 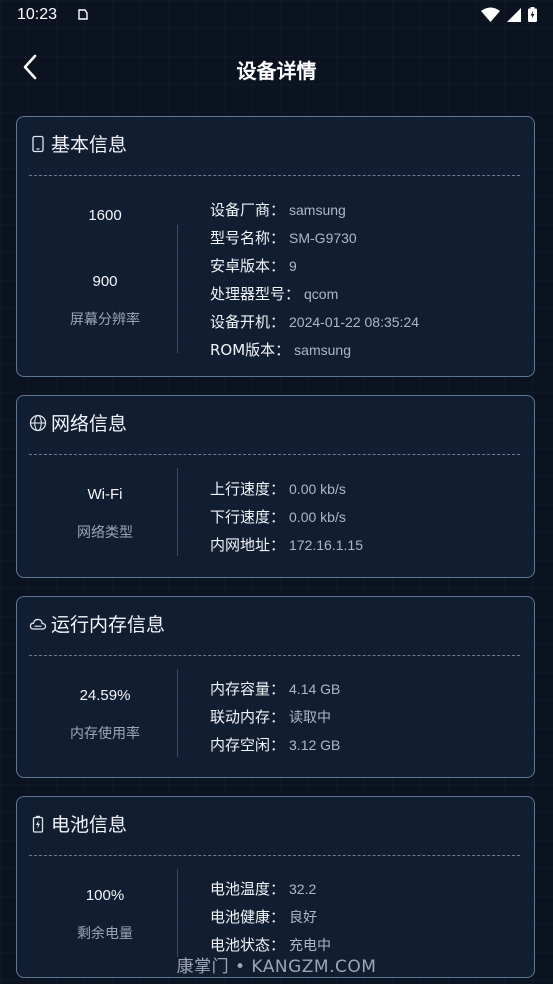 I want to click on network-type: Wi-Fi, so click(x=105, y=494).